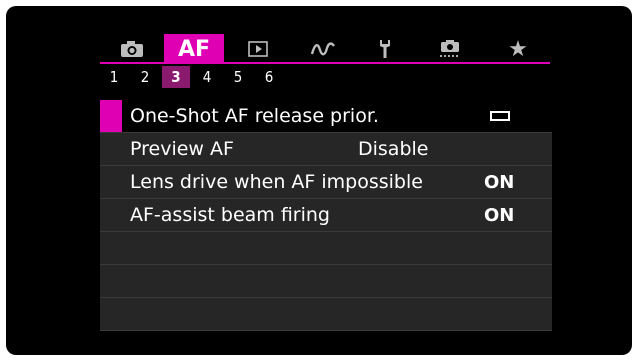 This screenshot has height=361, width=638. I want to click on star-icon: ★, so click(518, 49).